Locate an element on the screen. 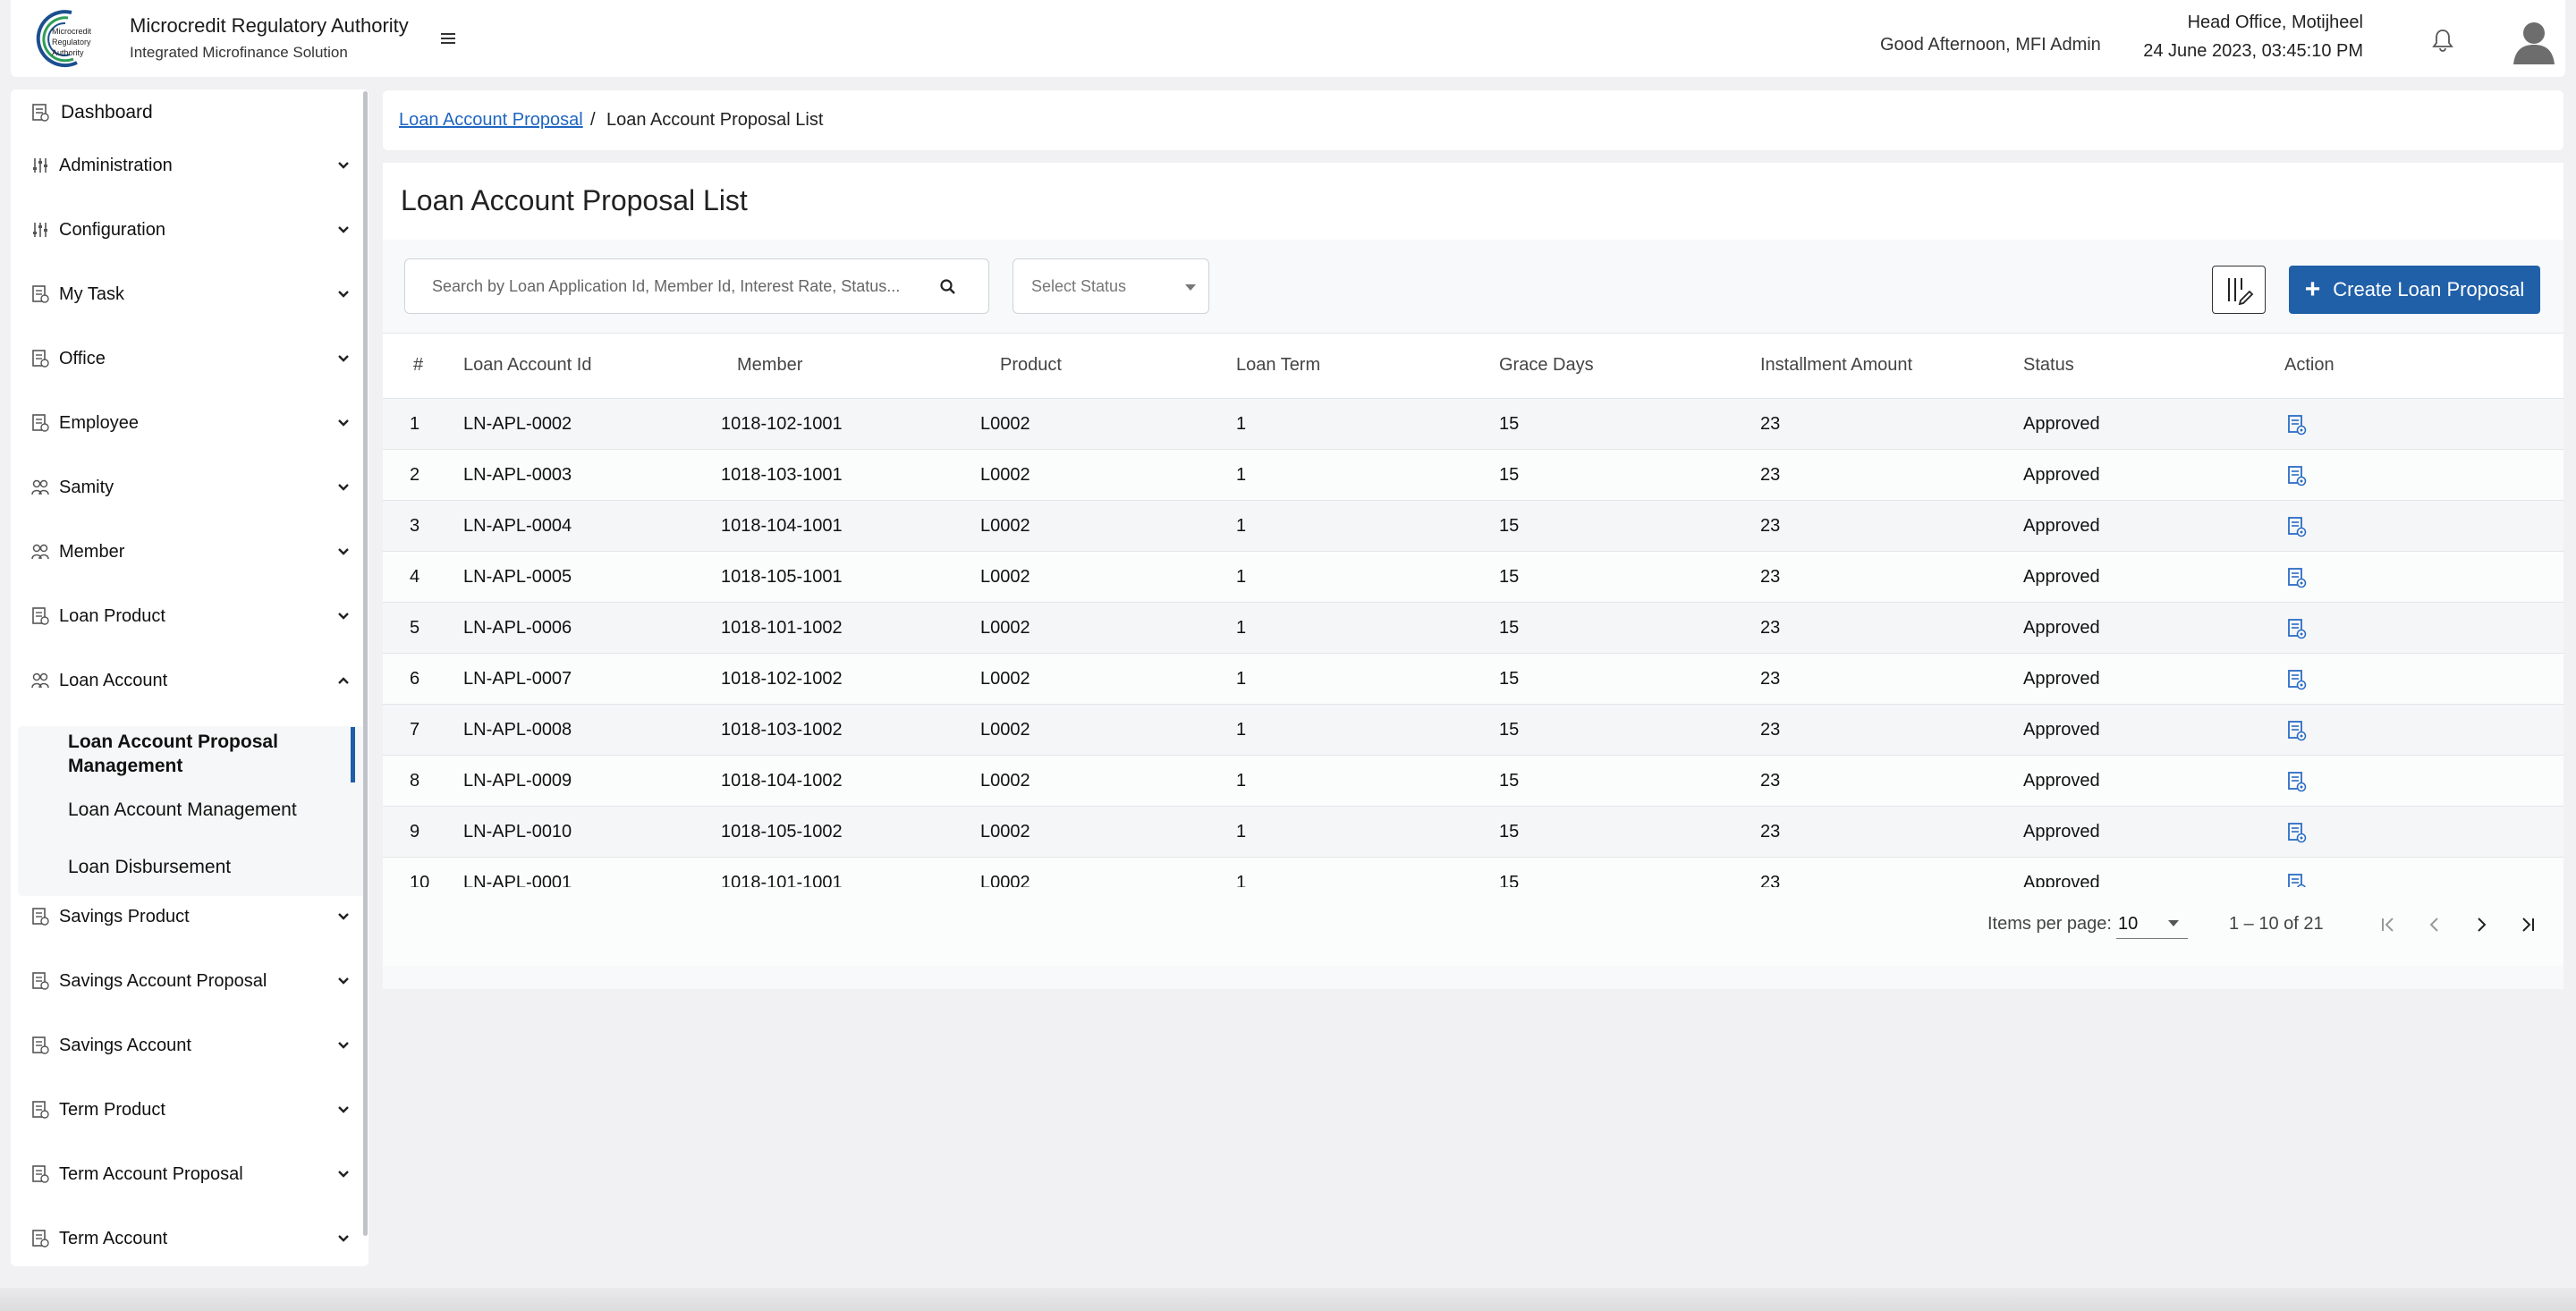  sidebar-item-label: Configuration is located at coordinates (112, 230).